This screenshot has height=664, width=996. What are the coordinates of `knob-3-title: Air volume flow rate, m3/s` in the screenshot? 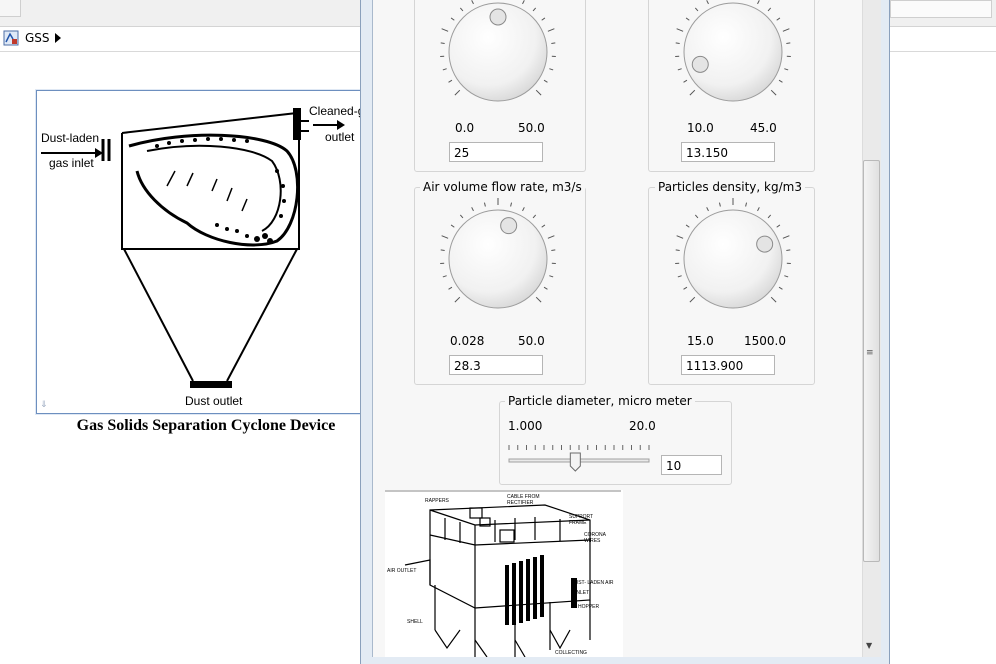 It's located at (502, 187).